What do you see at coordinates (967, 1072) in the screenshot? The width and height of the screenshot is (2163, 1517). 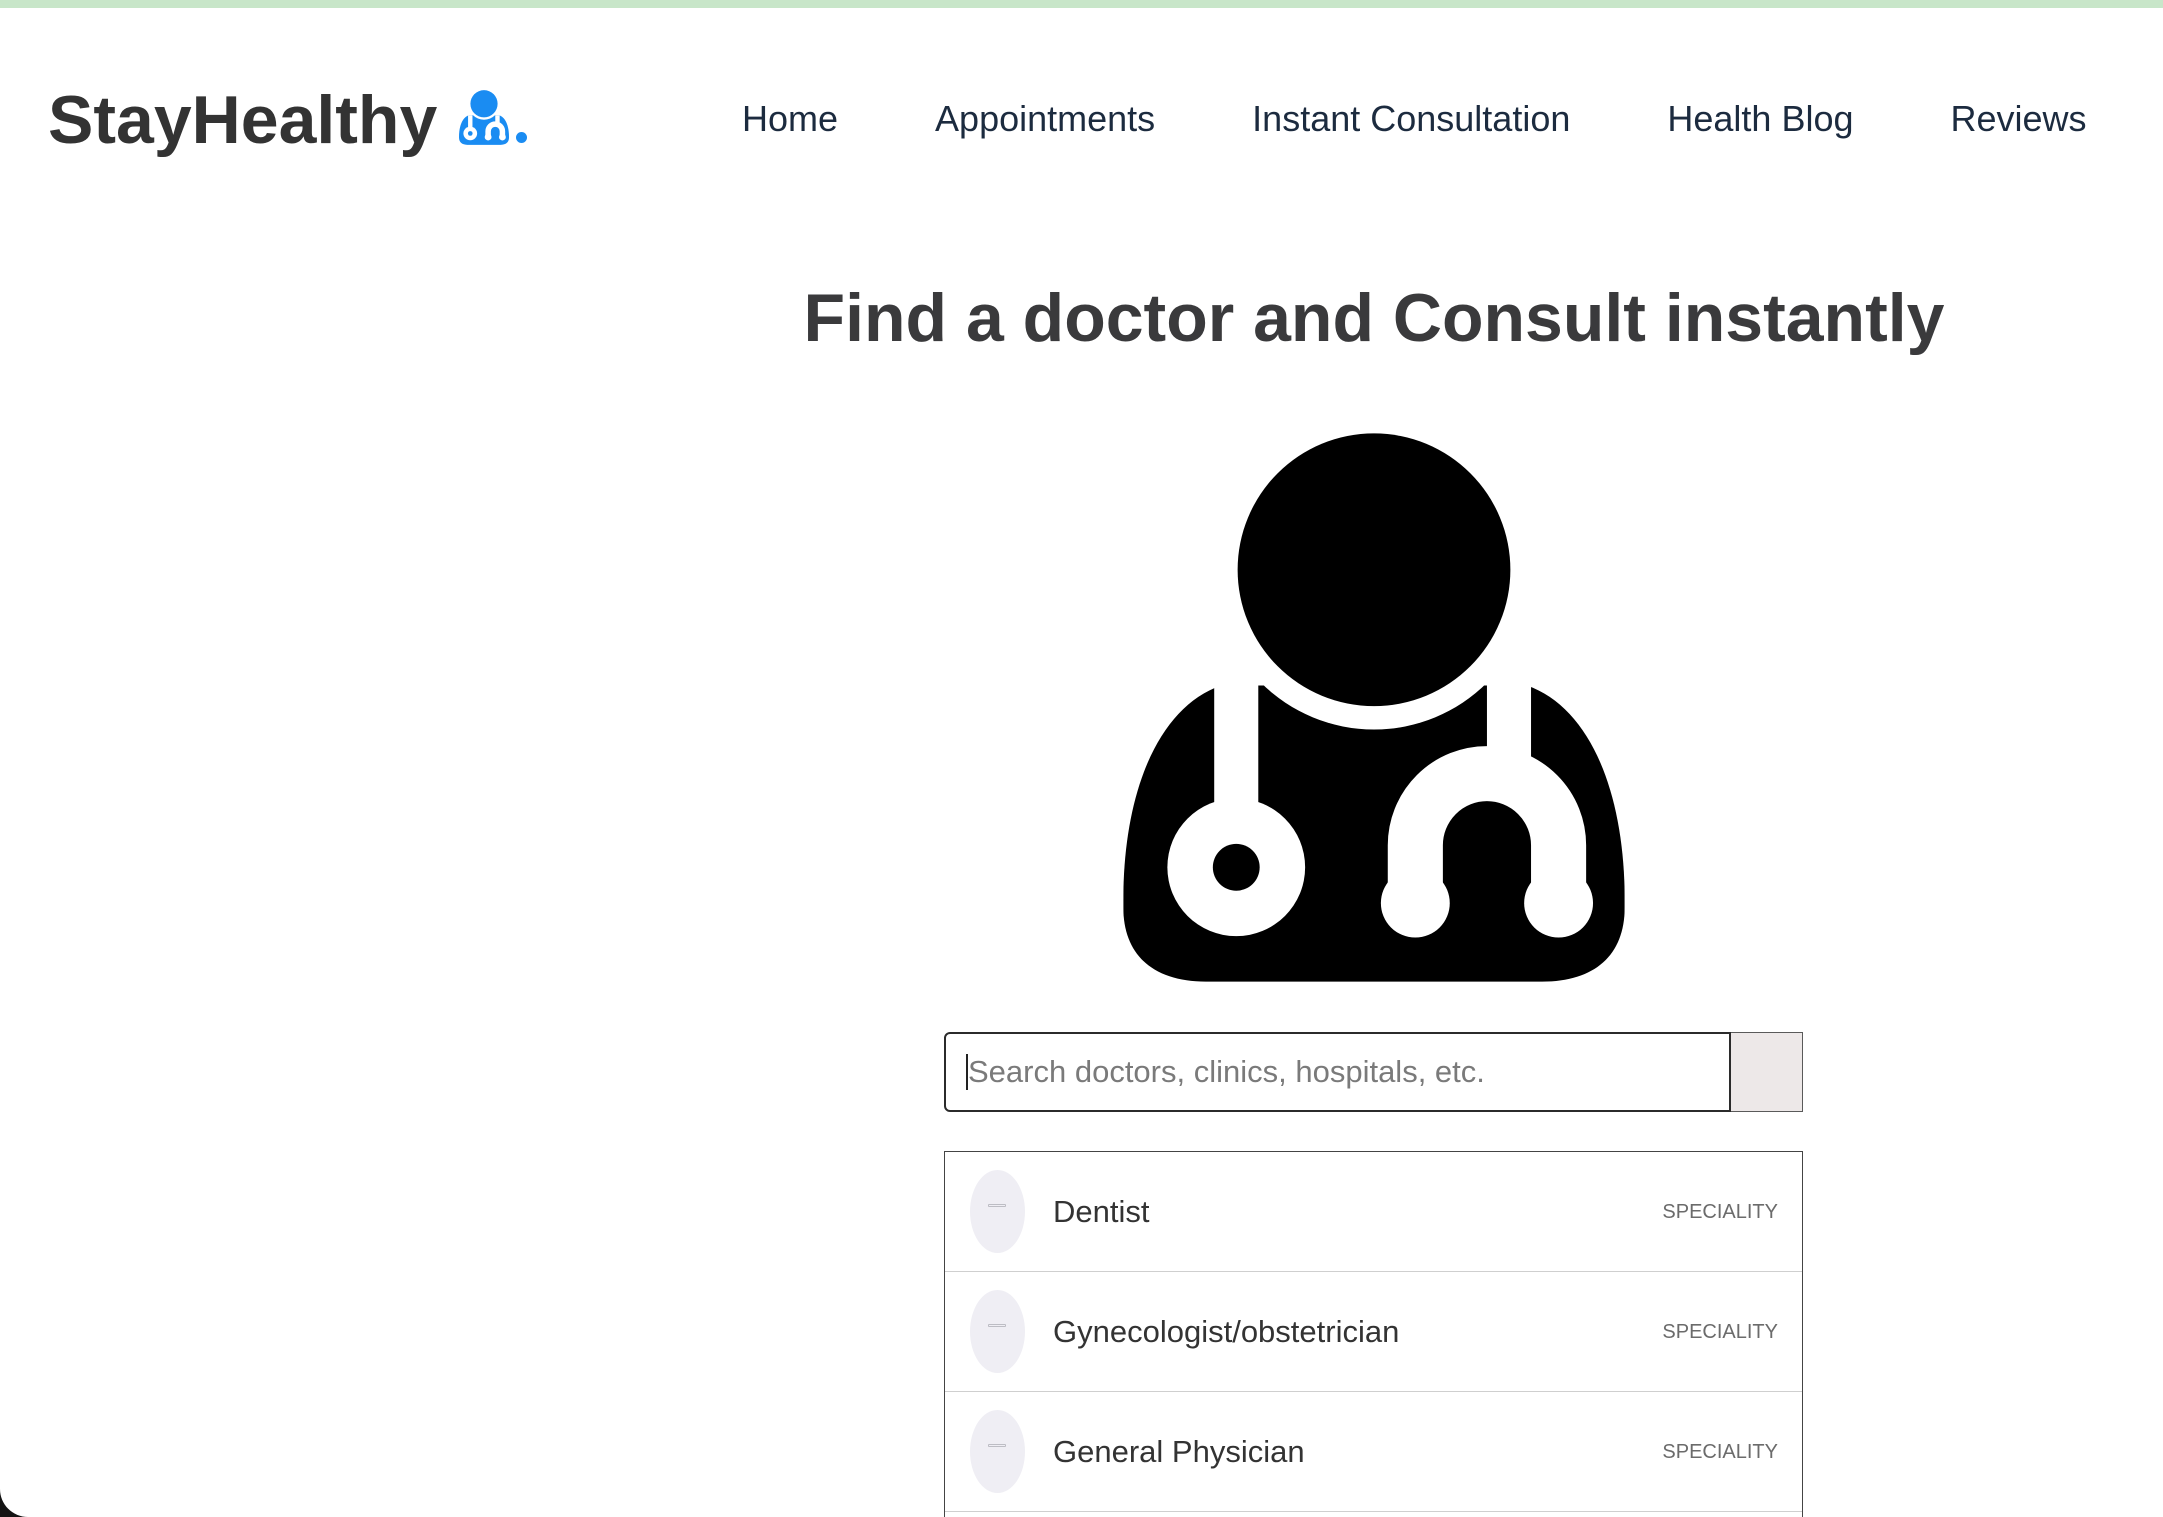 I see `text-caret` at bounding box center [967, 1072].